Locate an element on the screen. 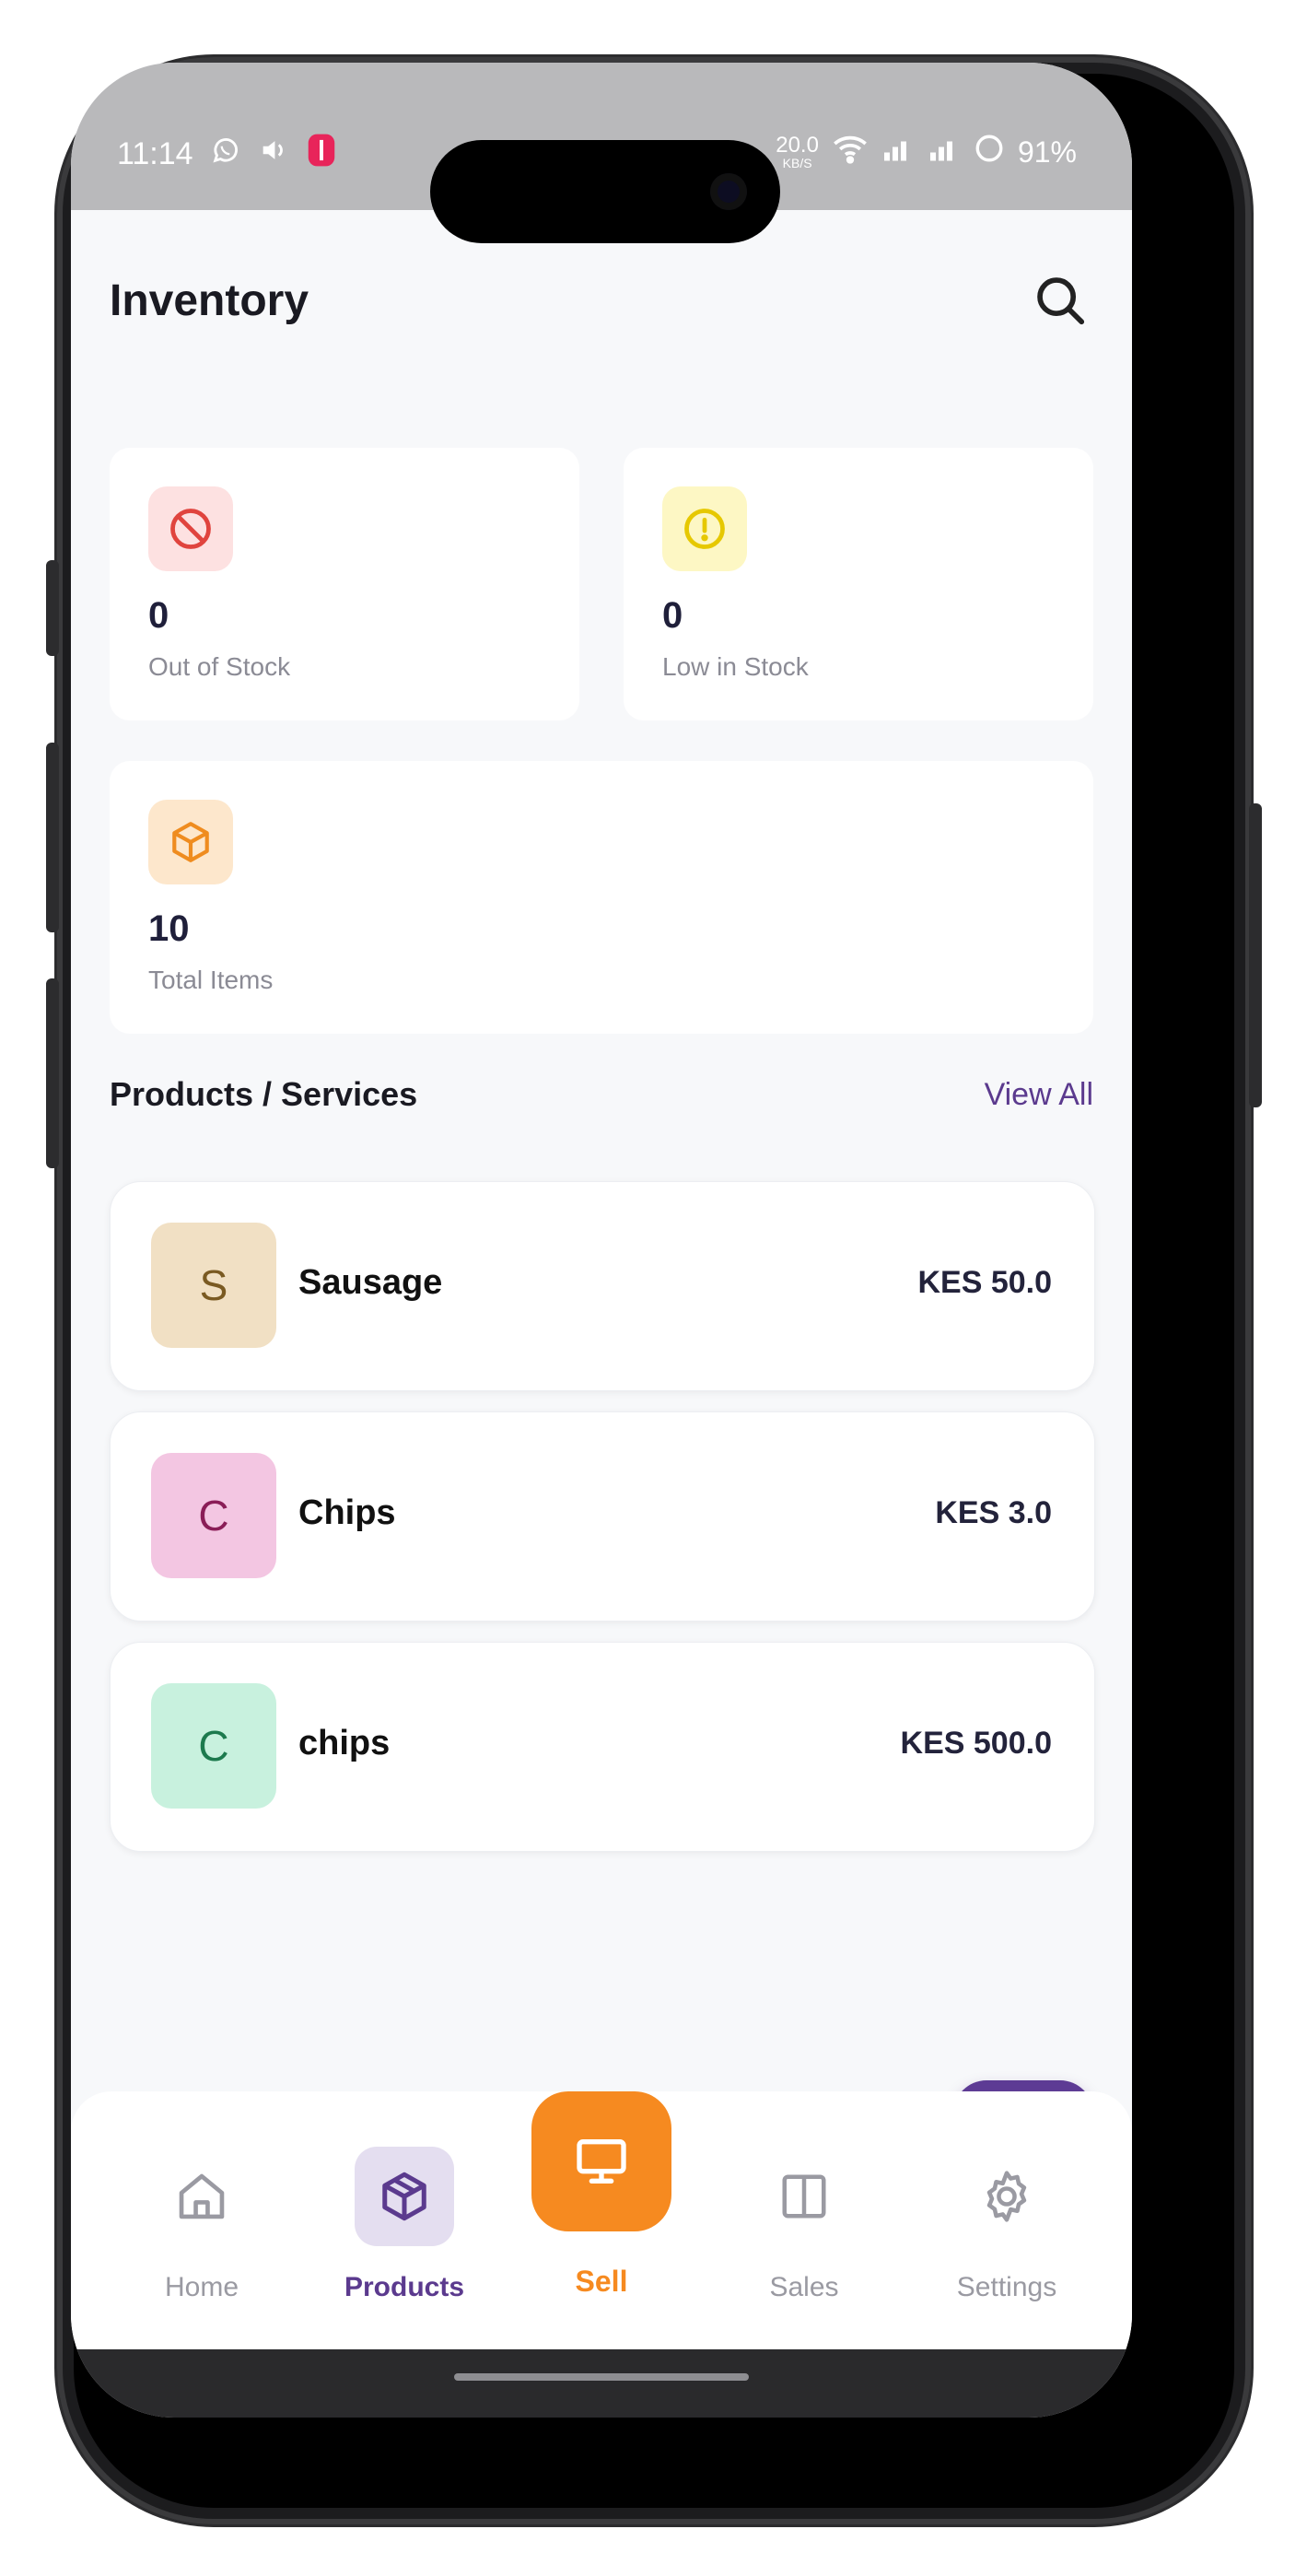 The width and height of the screenshot is (1307, 2576). nav-products: Products is located at coordinates (404, 2220).